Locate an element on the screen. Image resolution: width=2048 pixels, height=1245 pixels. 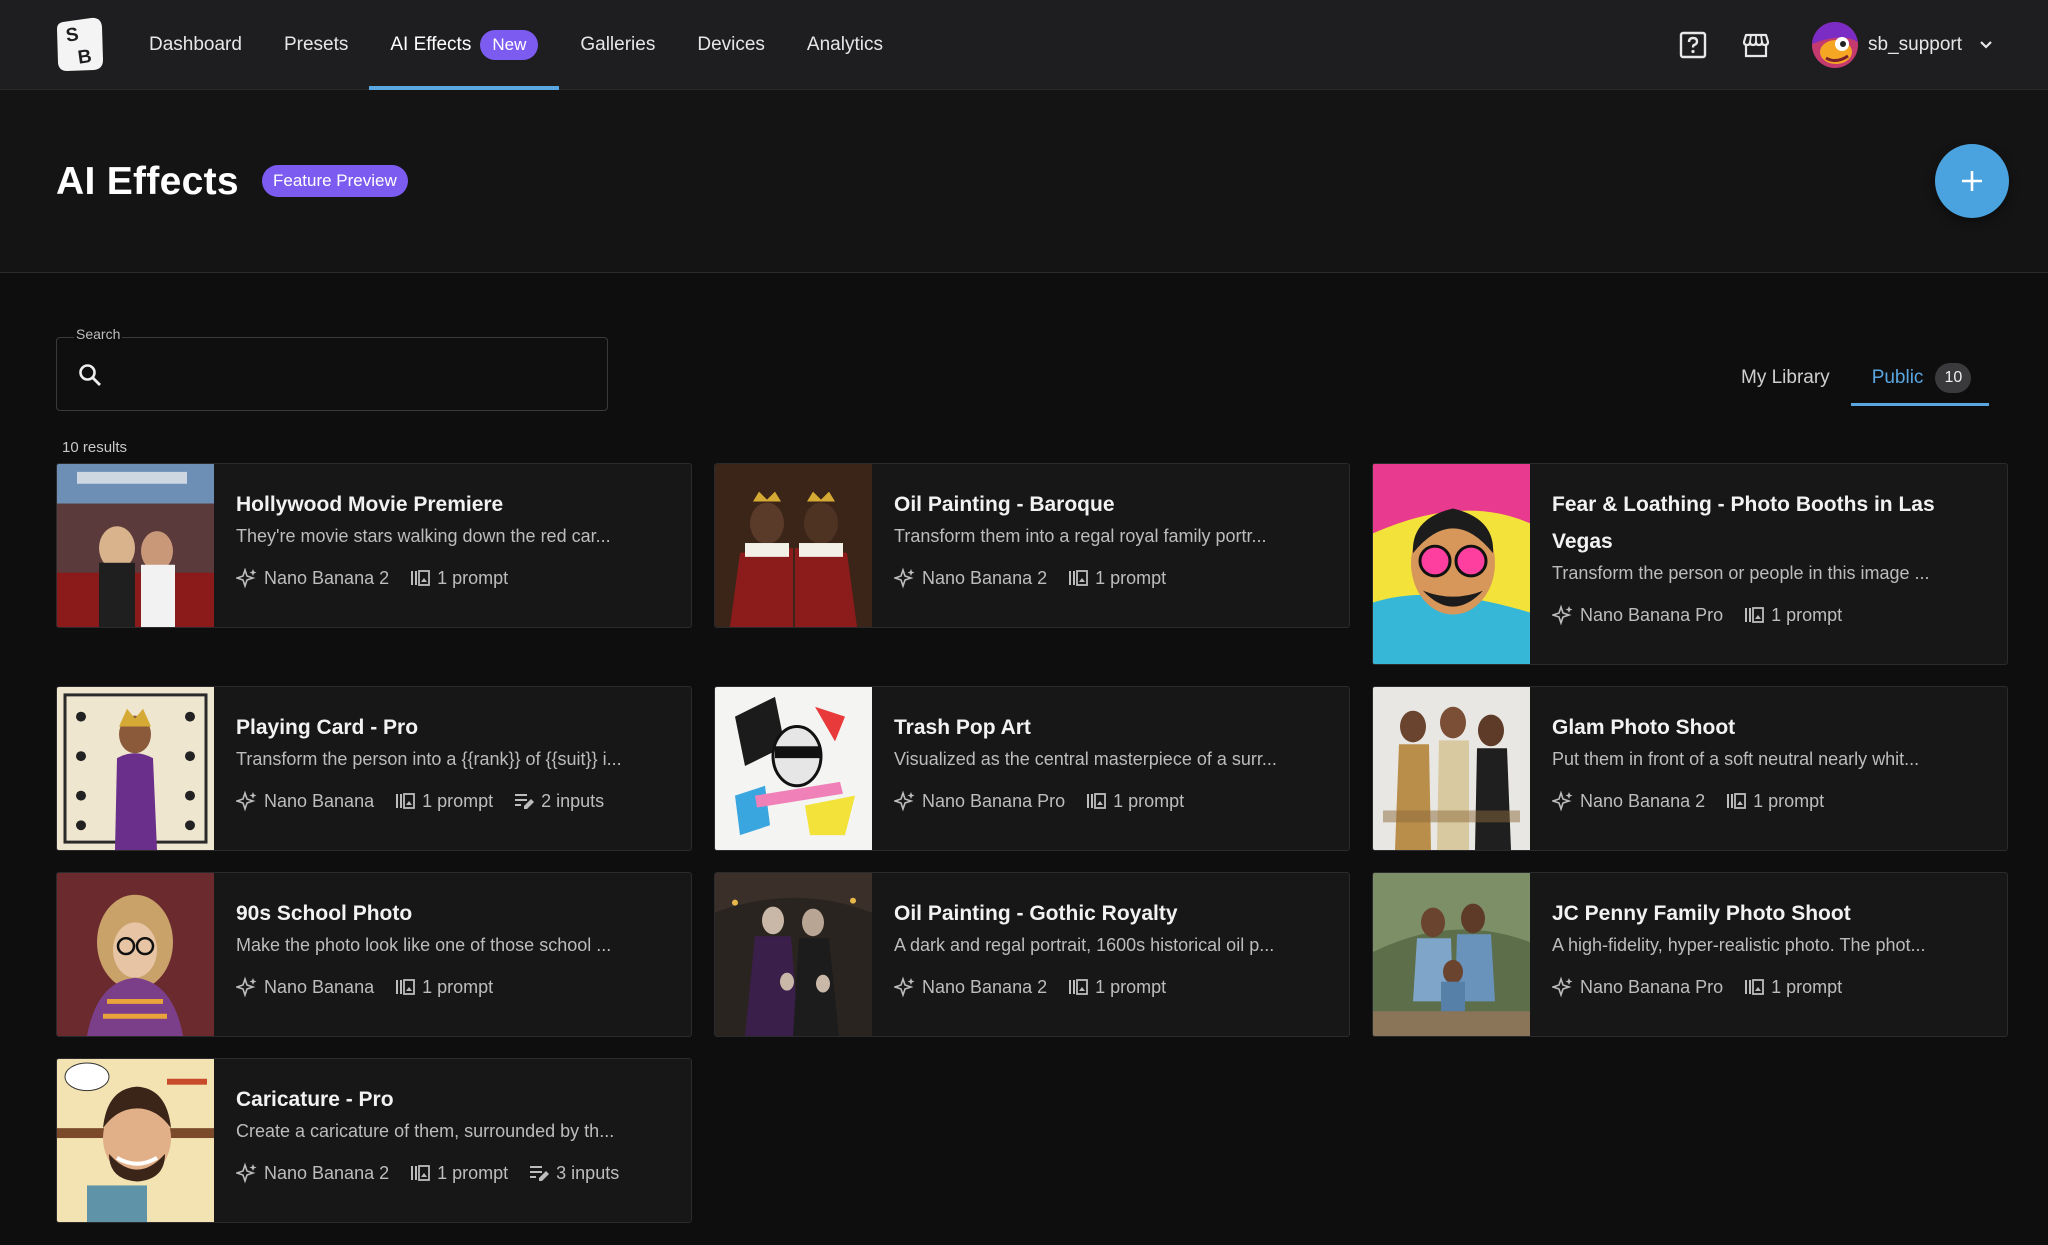
feature-preview-badge: Feature Preview is located at coordinates (335, 181).